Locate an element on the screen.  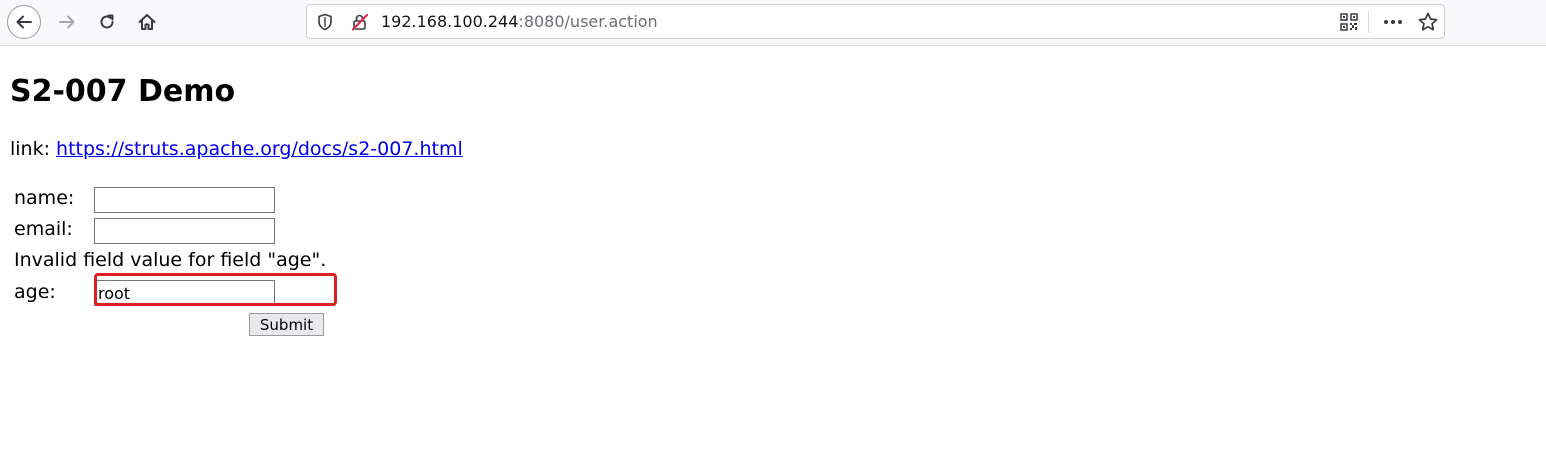
qr-code-icon is located at coordinates (1349, 22).